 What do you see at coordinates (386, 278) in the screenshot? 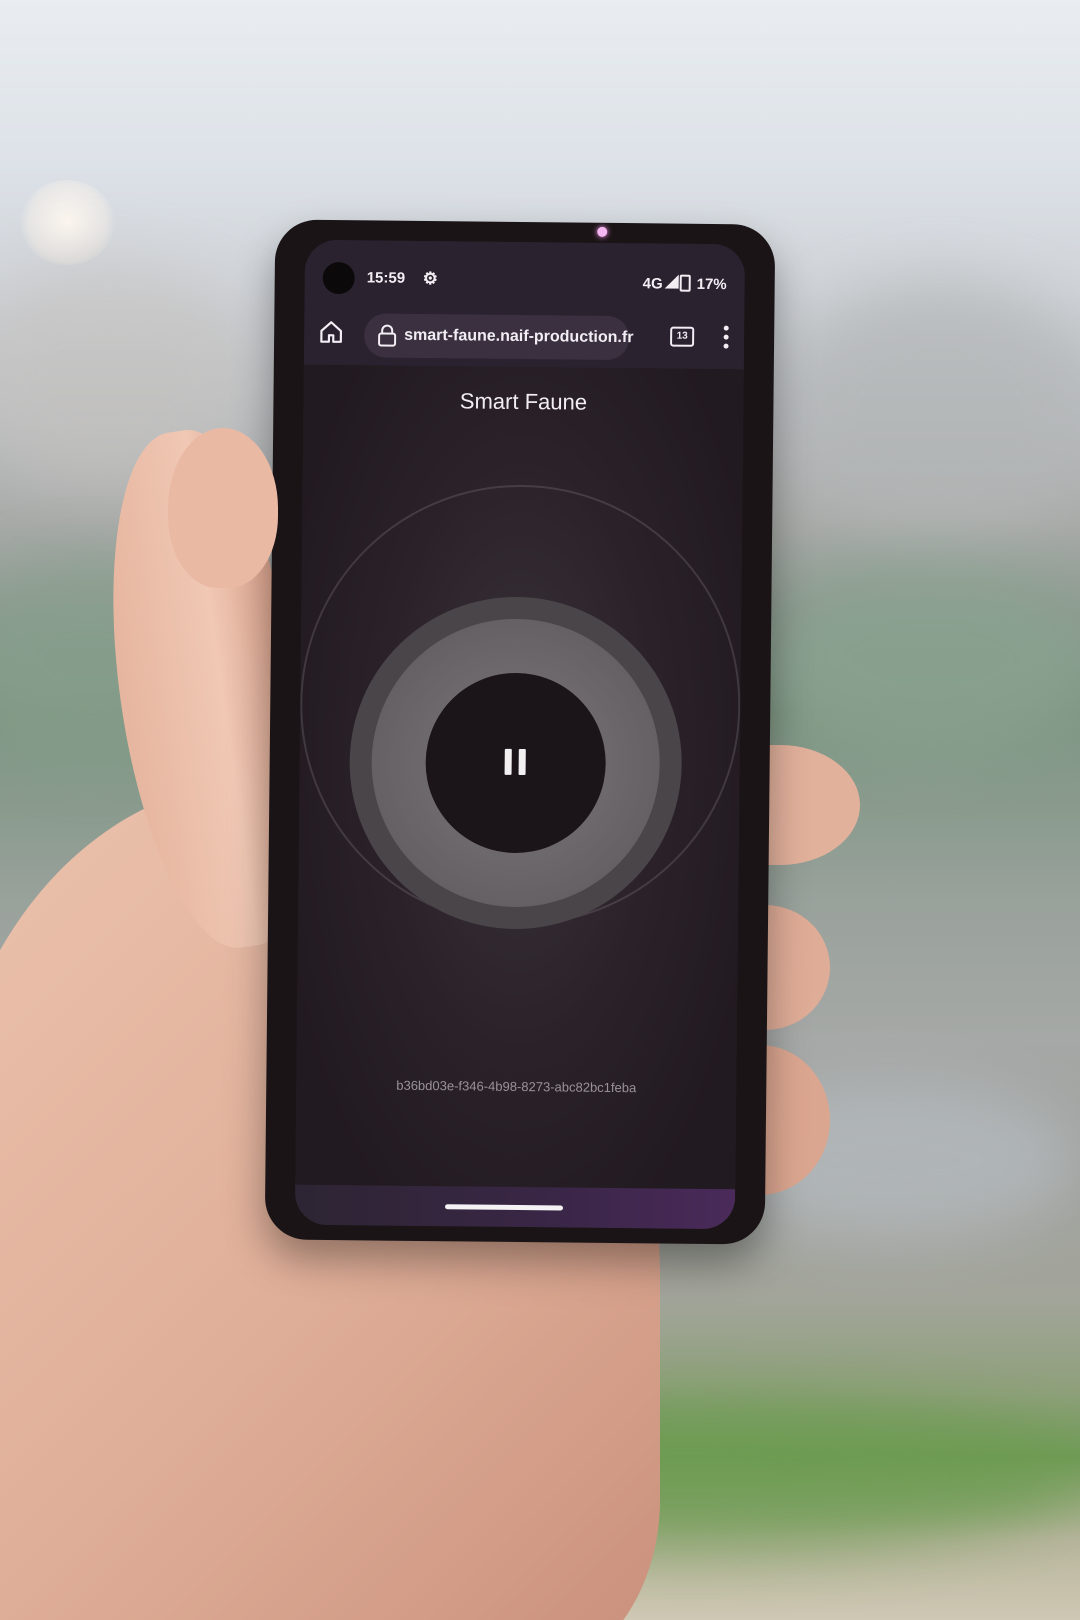
I see `status-time: 15:59` at bounding box center [386, 278].